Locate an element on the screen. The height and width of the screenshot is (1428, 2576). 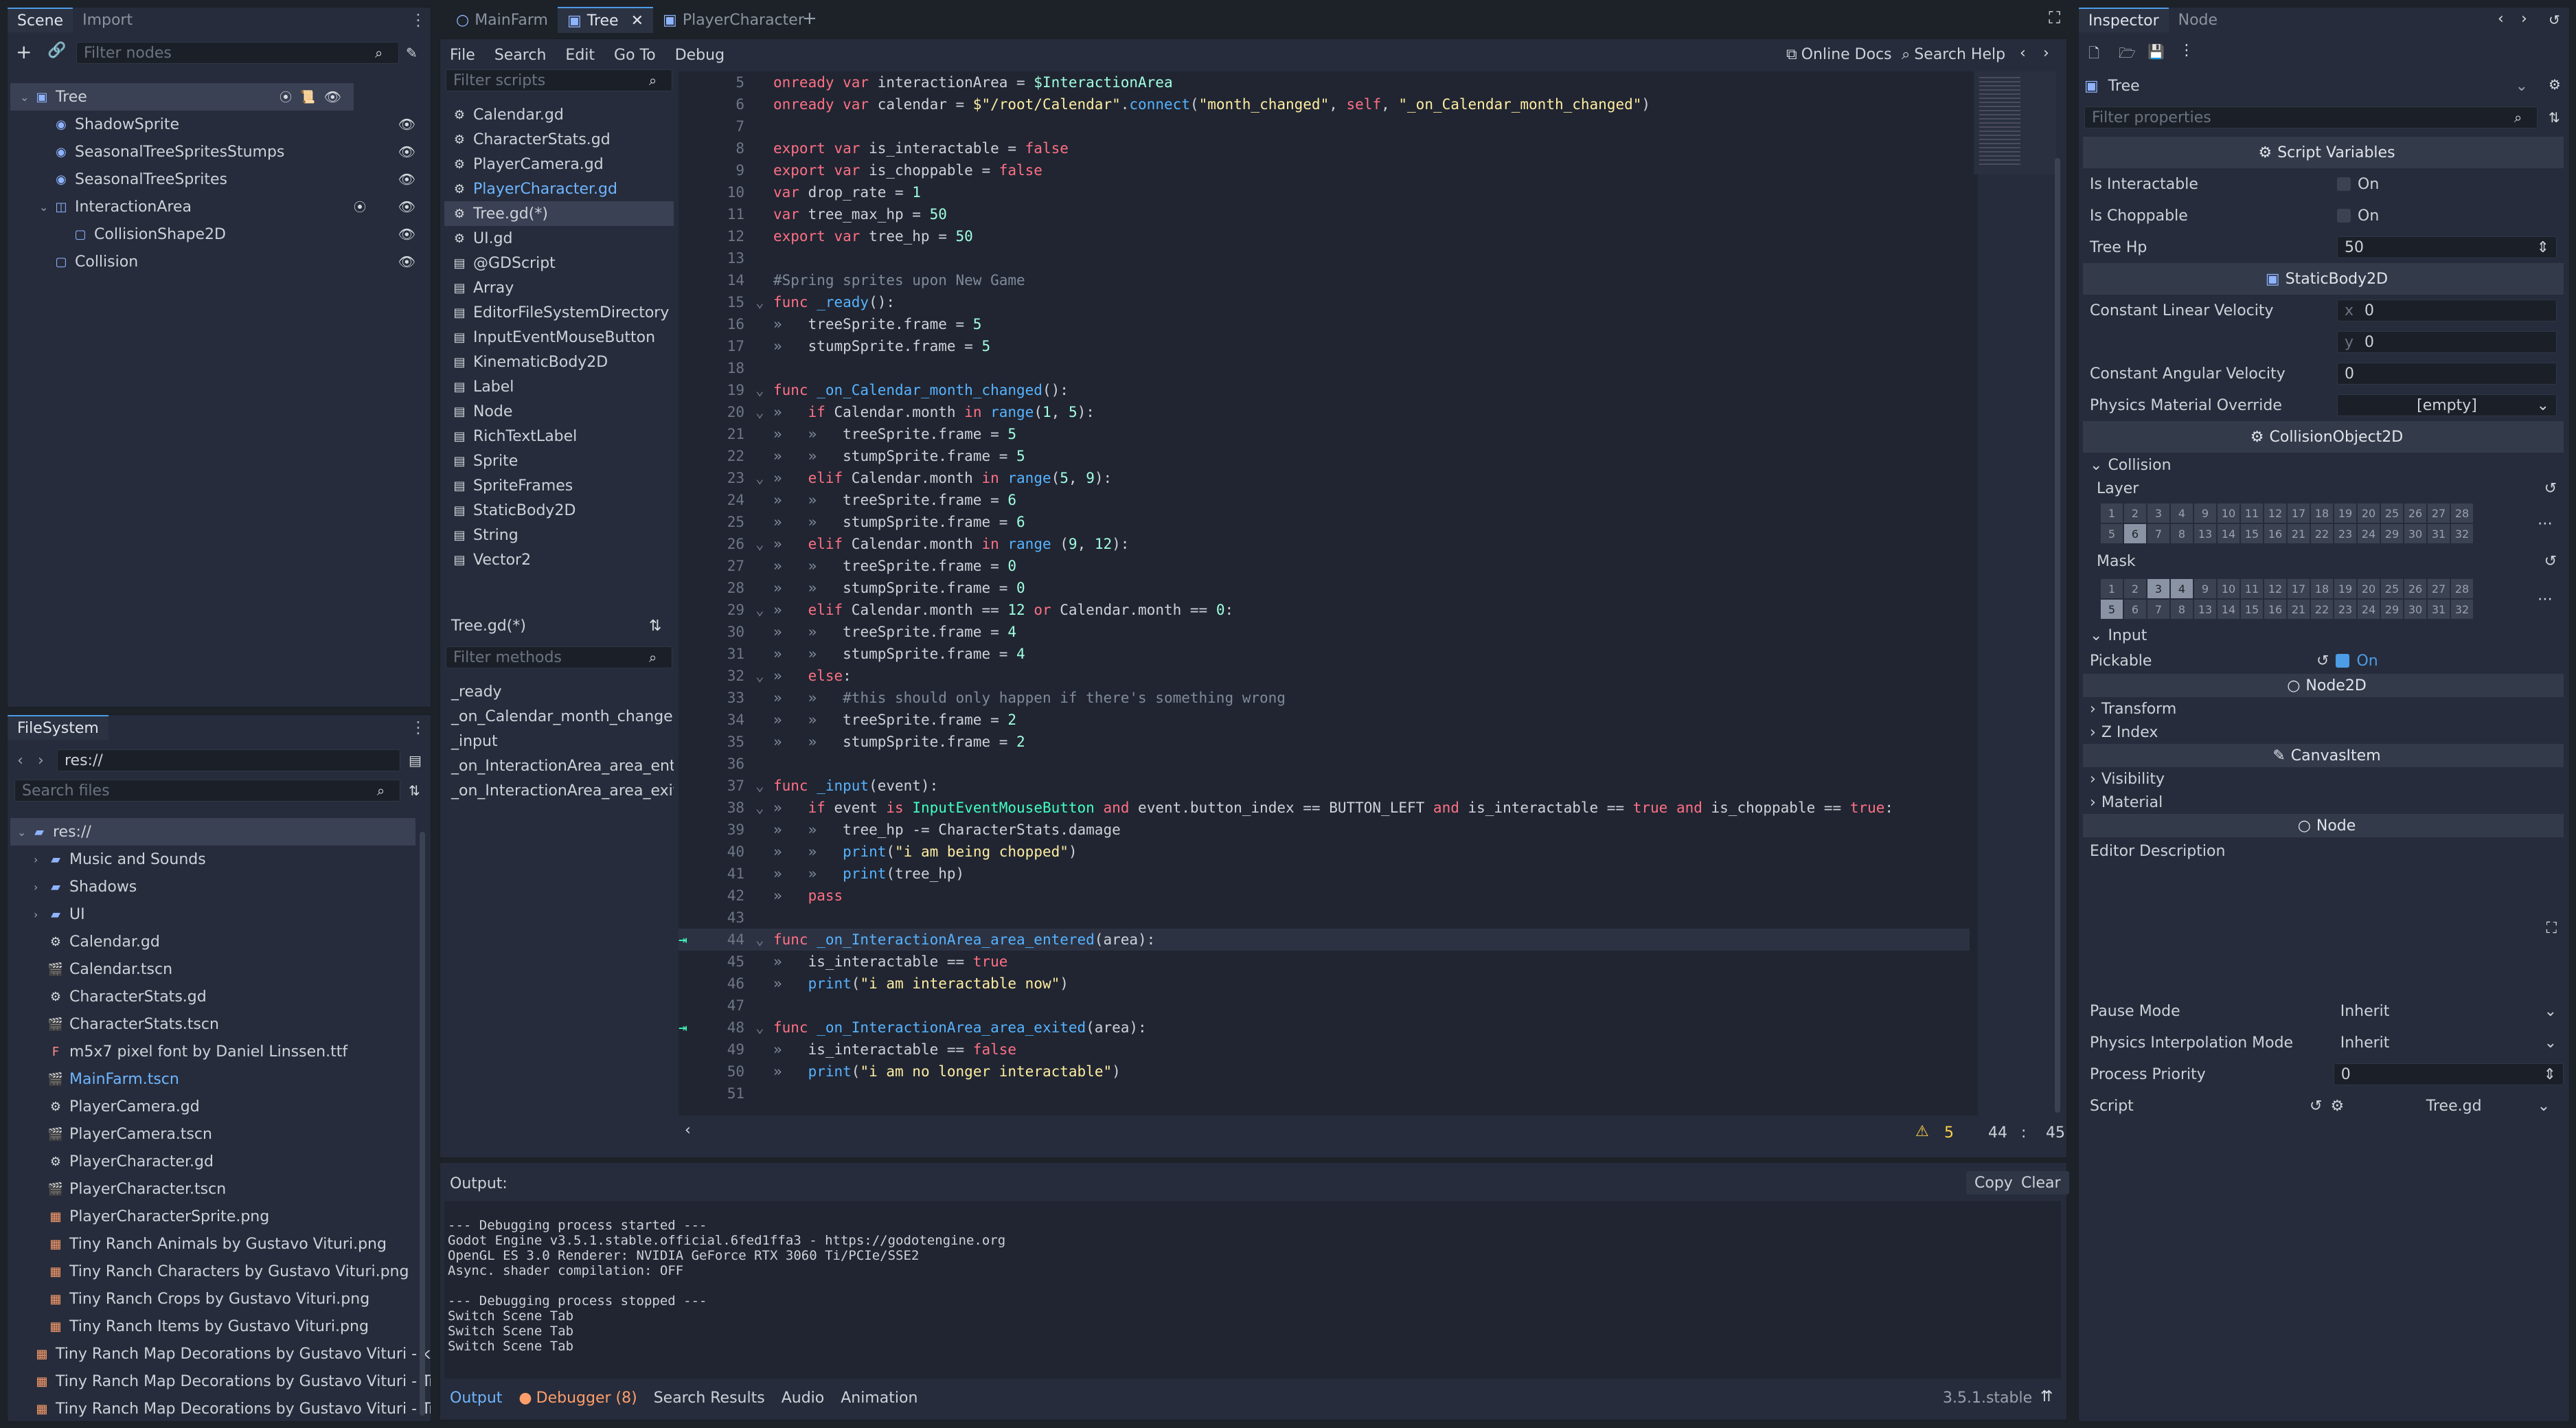
filter-nodes-input is located at coordinates (237, 53).